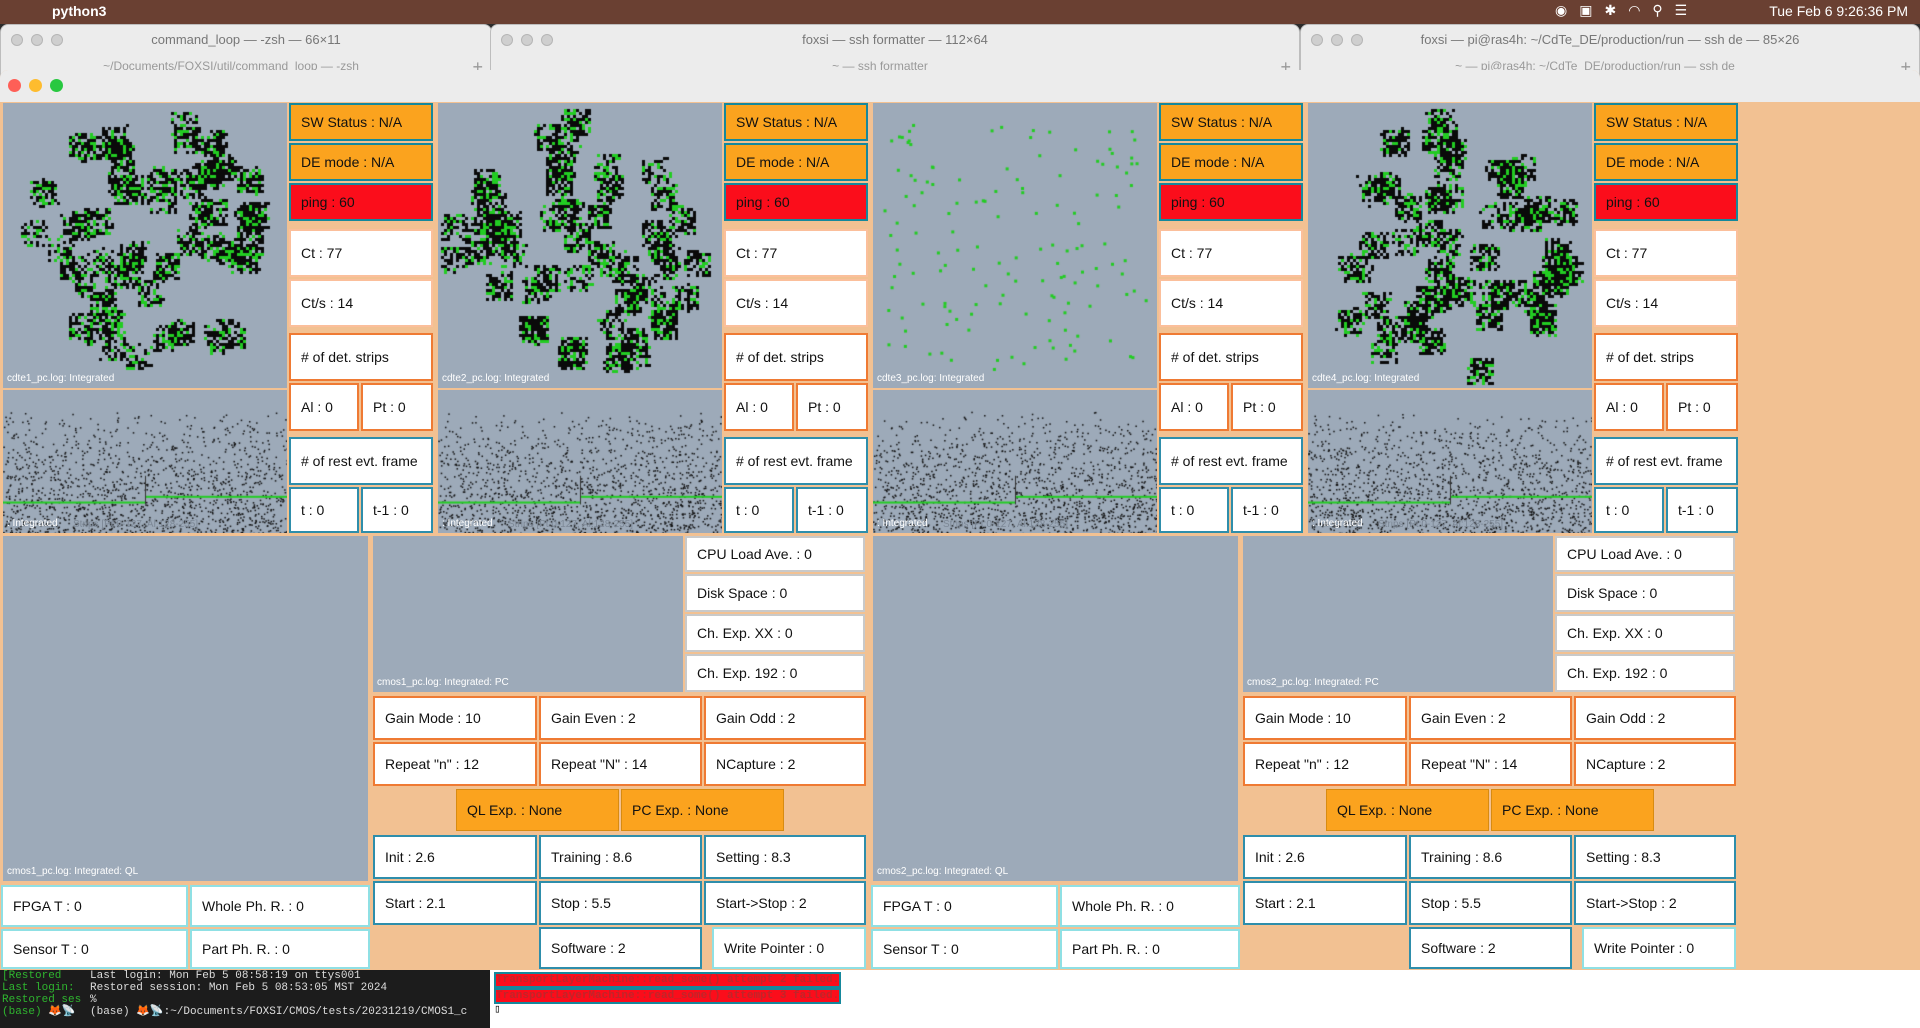 The image size is (1920, 1028). What do you see at coordinates (1055, 708) in the screenshot?
I see `cmos-ql-panel: cmos2_pc.log: Integrated: QL` at bounding box center [1055, 708].